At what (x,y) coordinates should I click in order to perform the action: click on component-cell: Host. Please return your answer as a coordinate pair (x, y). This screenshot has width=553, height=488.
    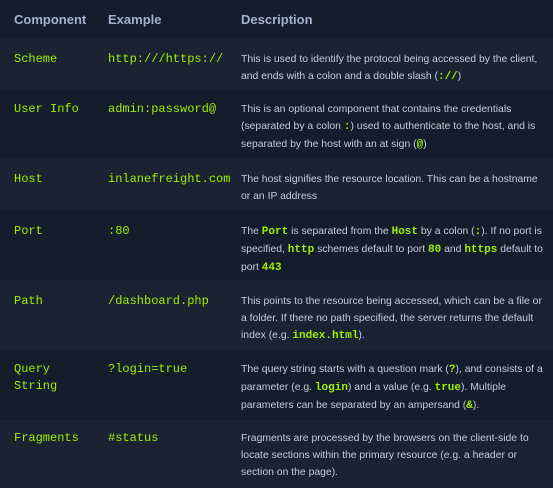
    Looking at the image, I should click on (28, 179).